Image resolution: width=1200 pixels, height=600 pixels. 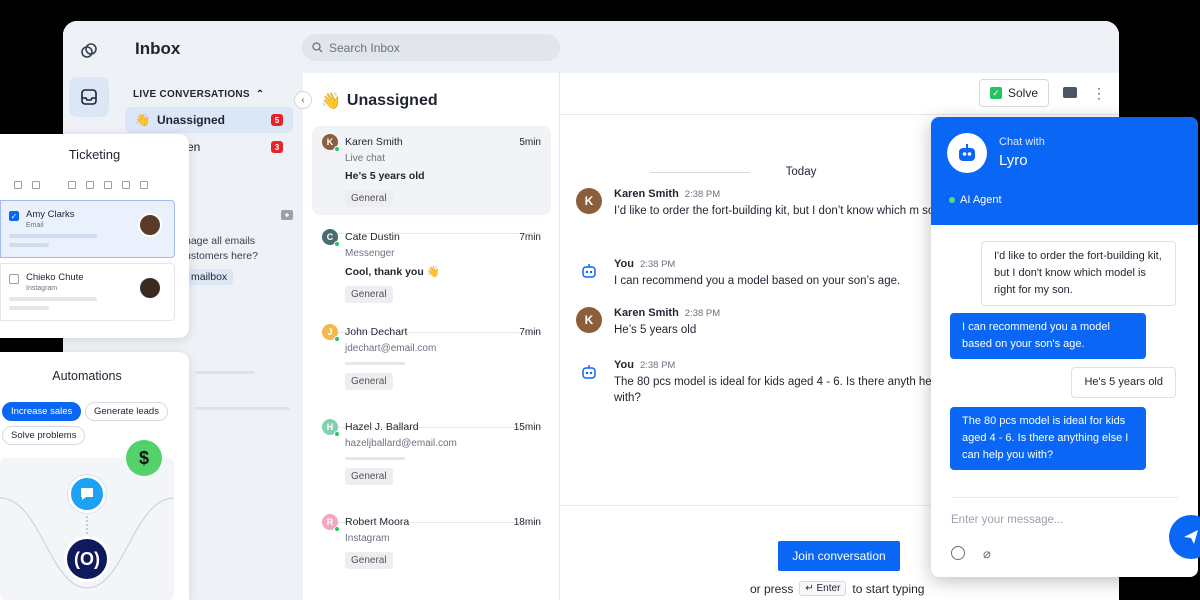 I want to click on avatar: R, so click(x=331, y=523).